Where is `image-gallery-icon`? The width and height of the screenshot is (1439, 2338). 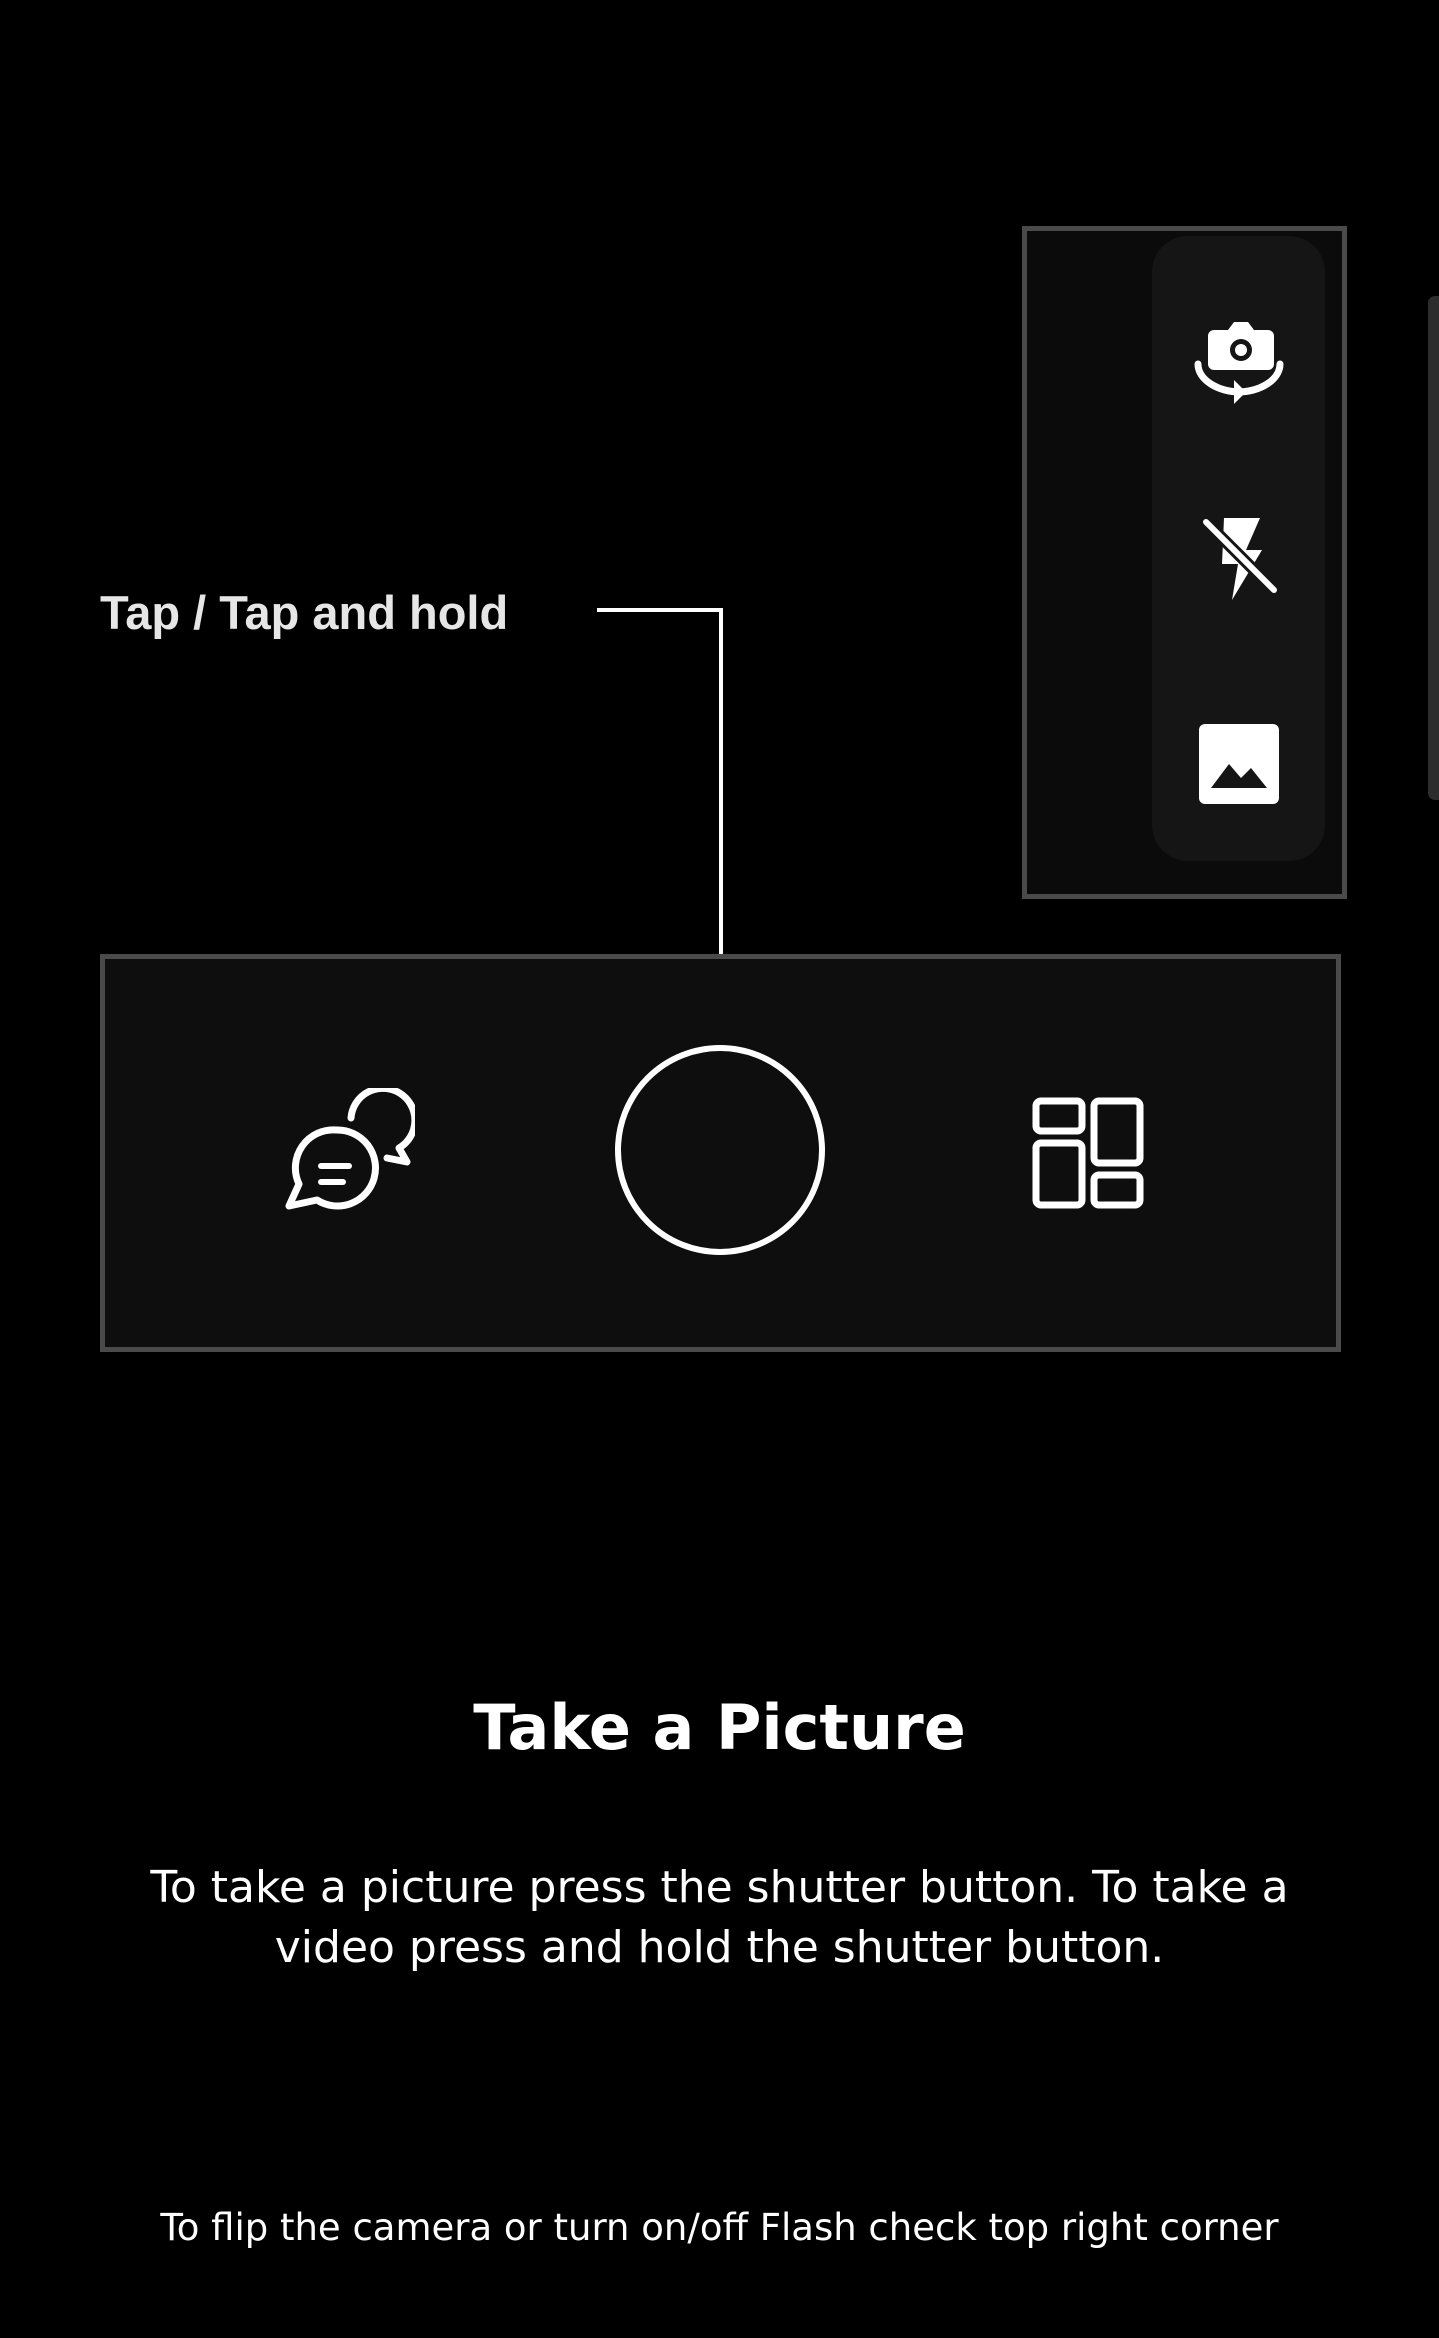 image-gallery-icon is located at coordinates (1238, 764).